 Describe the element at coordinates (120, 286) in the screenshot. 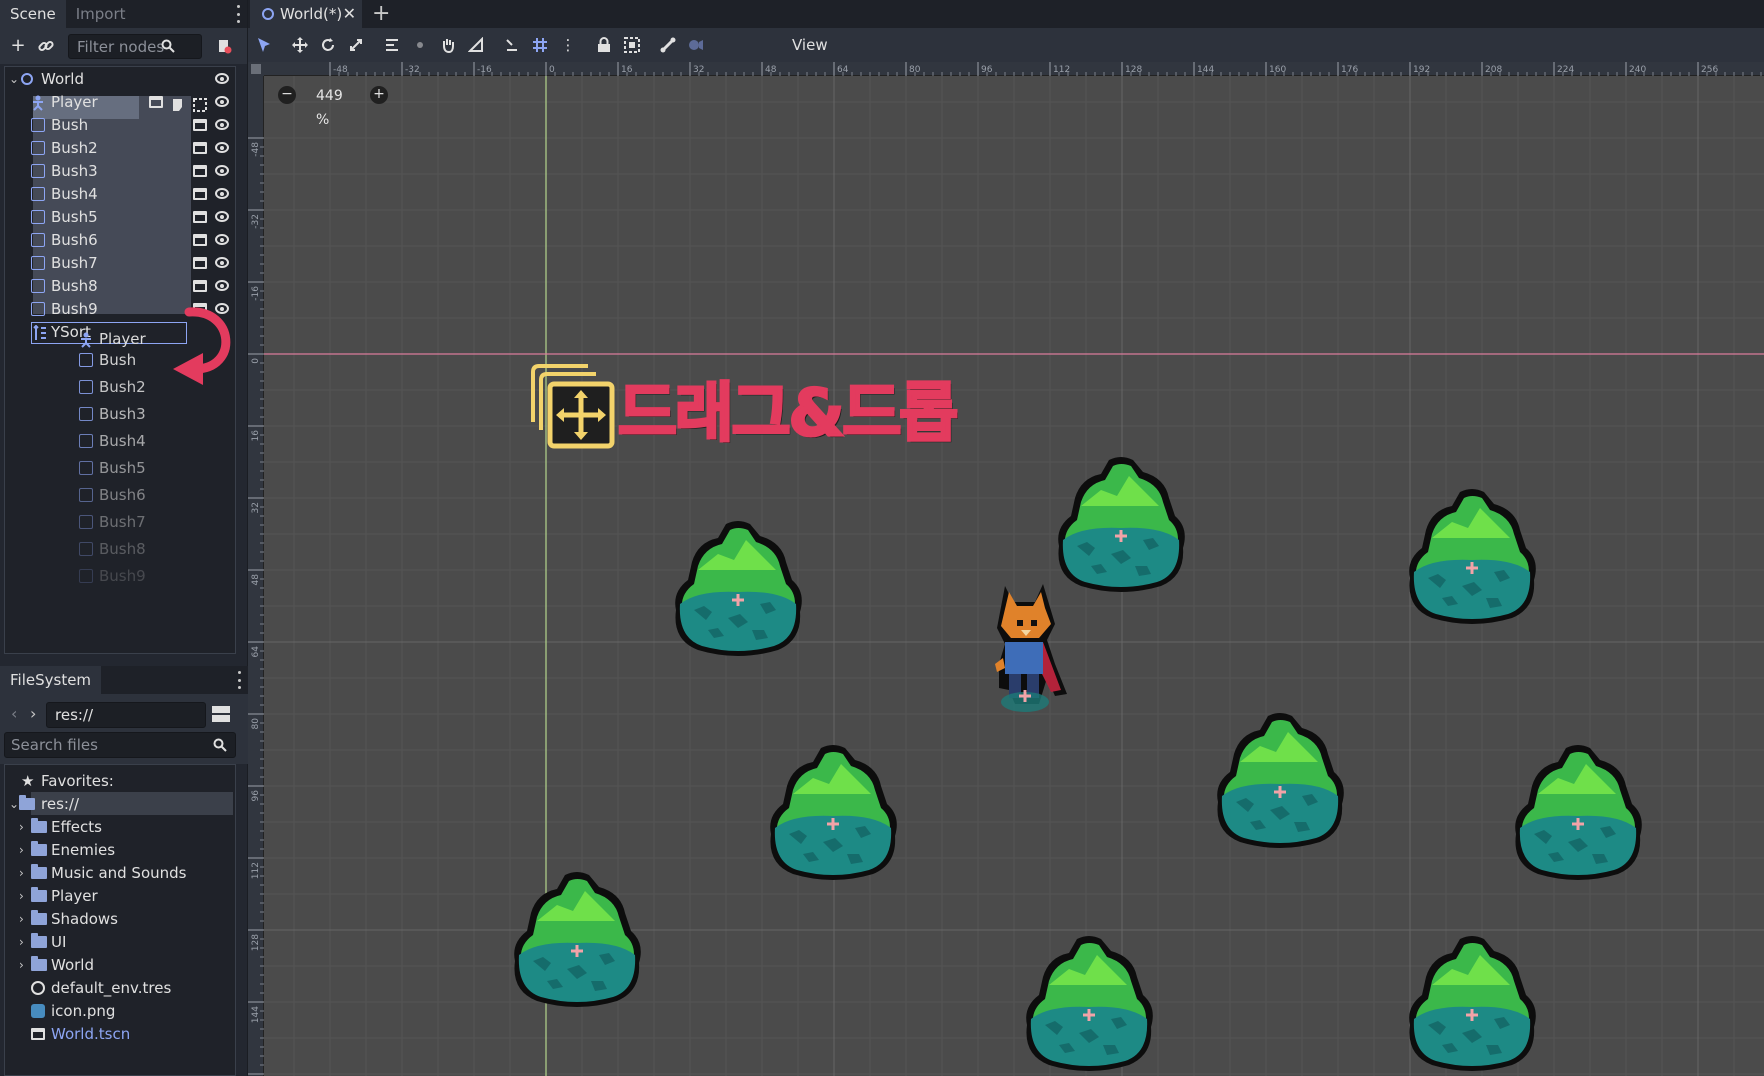

I see `tree-row-bush8: Bush8` at that location.